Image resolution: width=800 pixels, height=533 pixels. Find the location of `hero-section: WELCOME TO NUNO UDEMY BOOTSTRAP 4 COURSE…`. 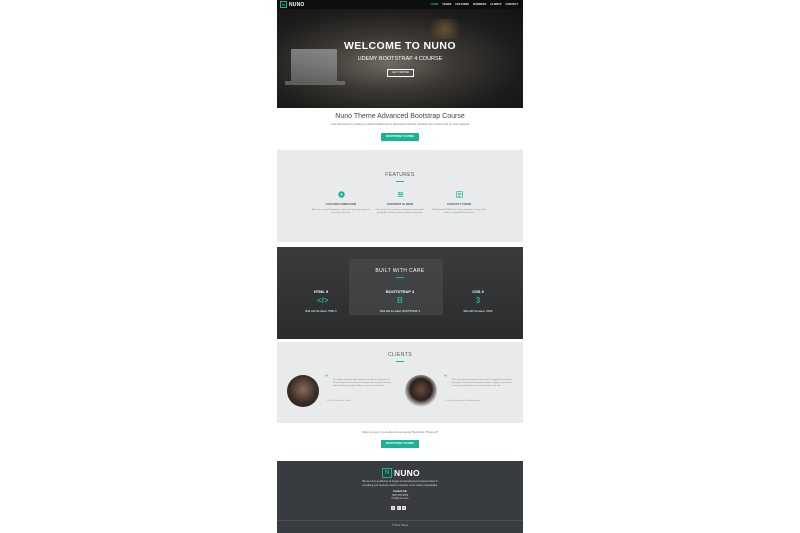

hero-section: WELCOME TO NUNO UDEMY BOOTSTRAP 4 COURSE… is located at coordinates (400, 58).